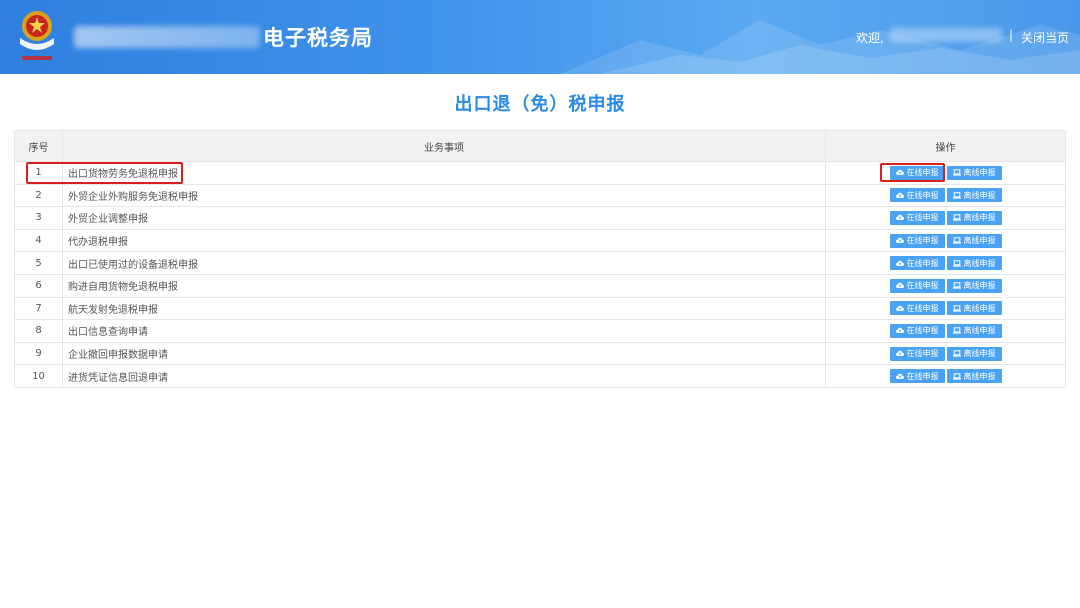 Image resolution: width=1080 pixels, height=608 pixels. What do you see at coordinates (945, 146) in the screenshot?
I see `column-header-operation: 操作` at bounding box center [945, 146].